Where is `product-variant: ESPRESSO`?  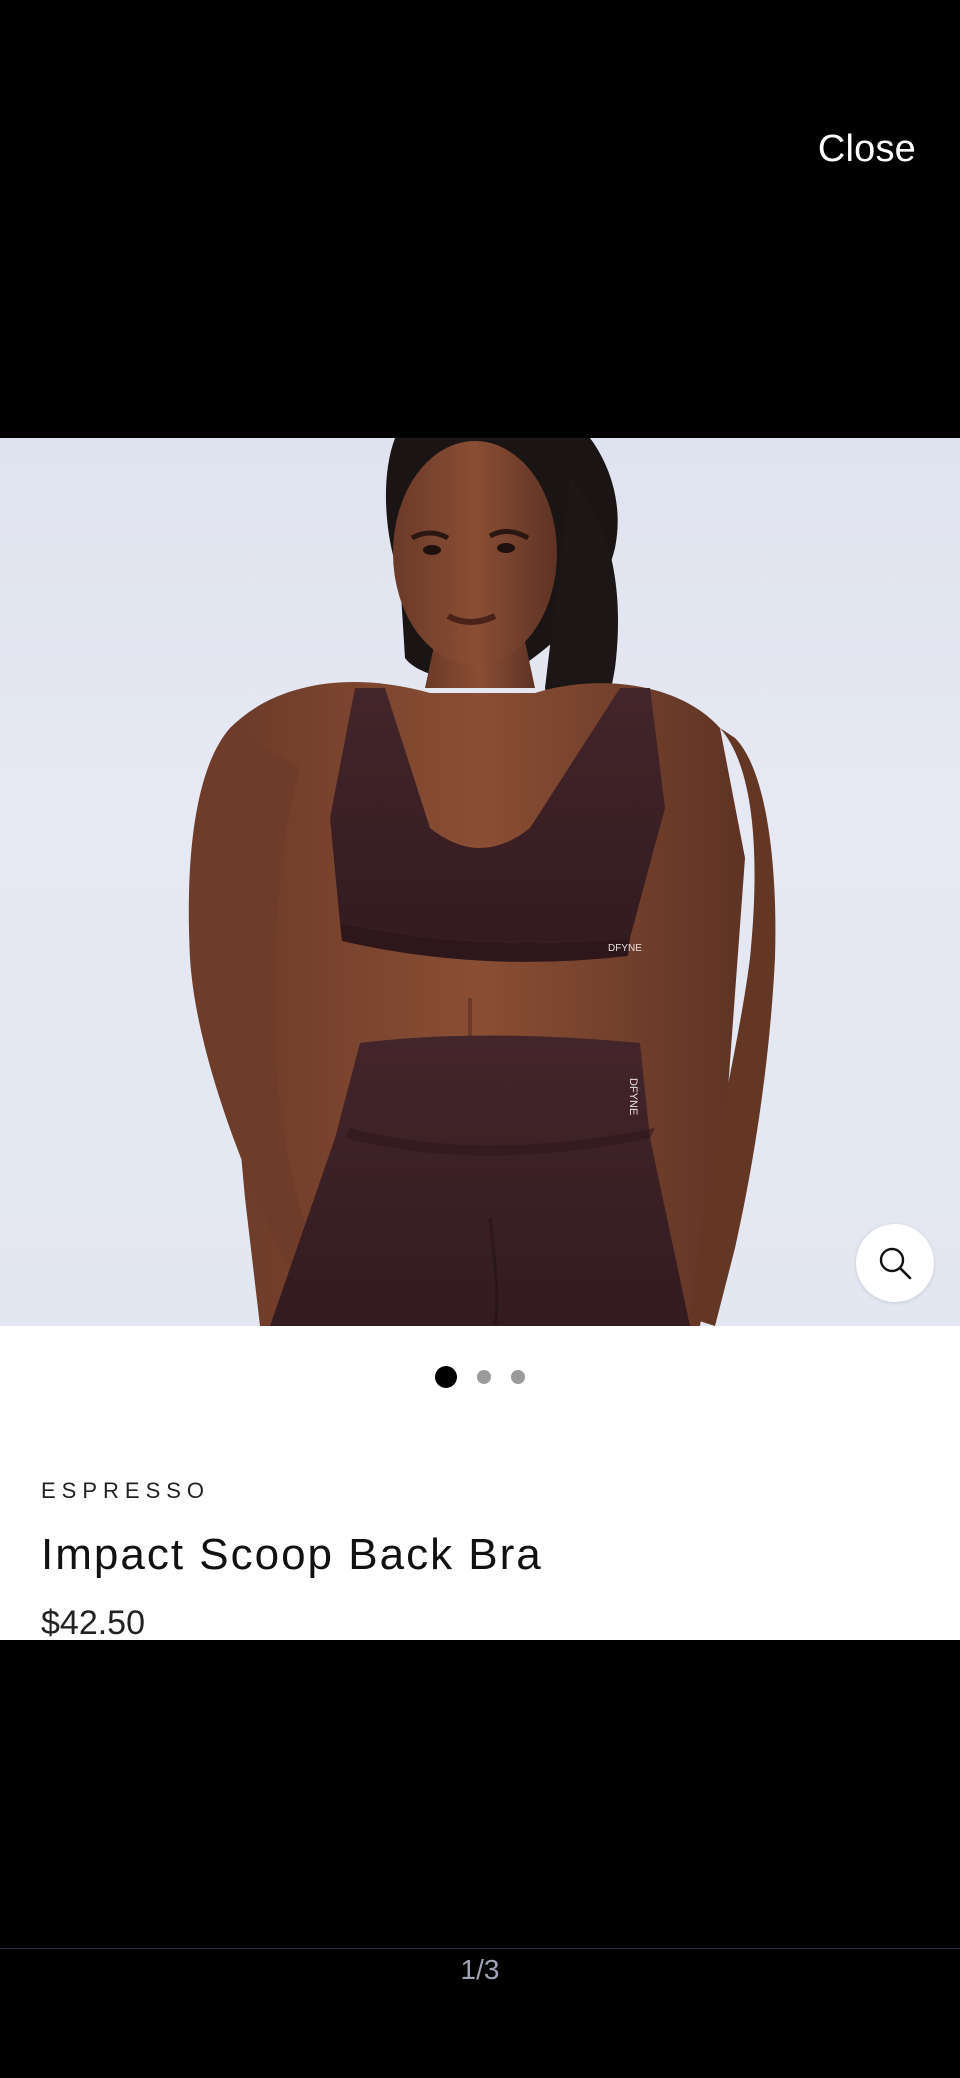
product-variant: ESPRESSO is located at coordinates (126, 1490).